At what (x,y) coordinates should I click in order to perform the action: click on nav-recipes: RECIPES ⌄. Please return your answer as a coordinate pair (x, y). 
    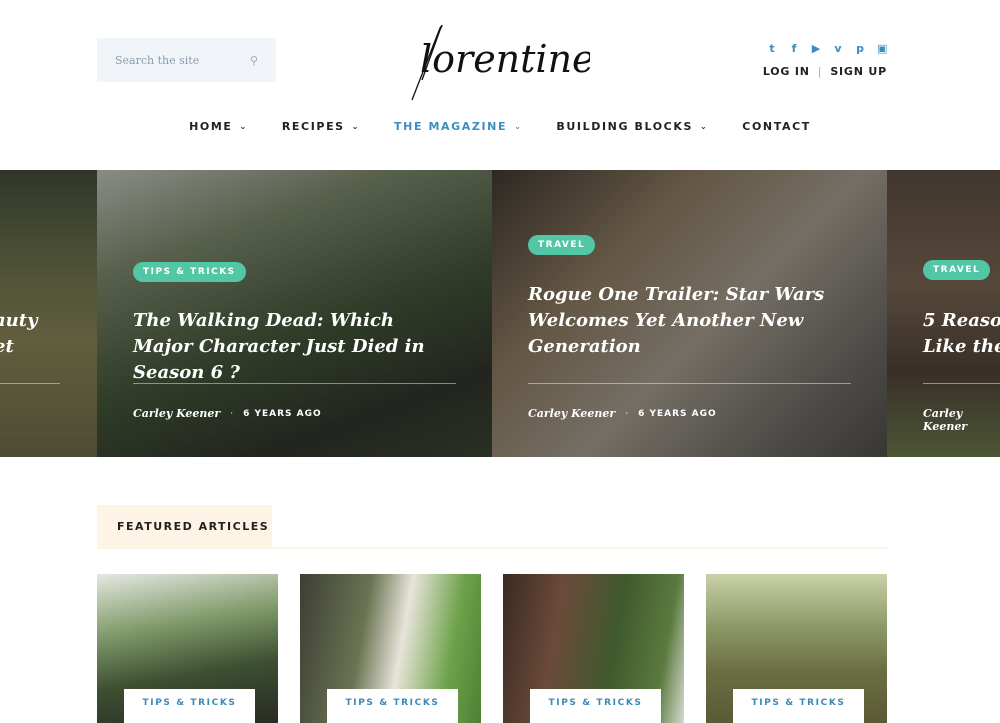
    Looking at the image, I should click on (321, 126).